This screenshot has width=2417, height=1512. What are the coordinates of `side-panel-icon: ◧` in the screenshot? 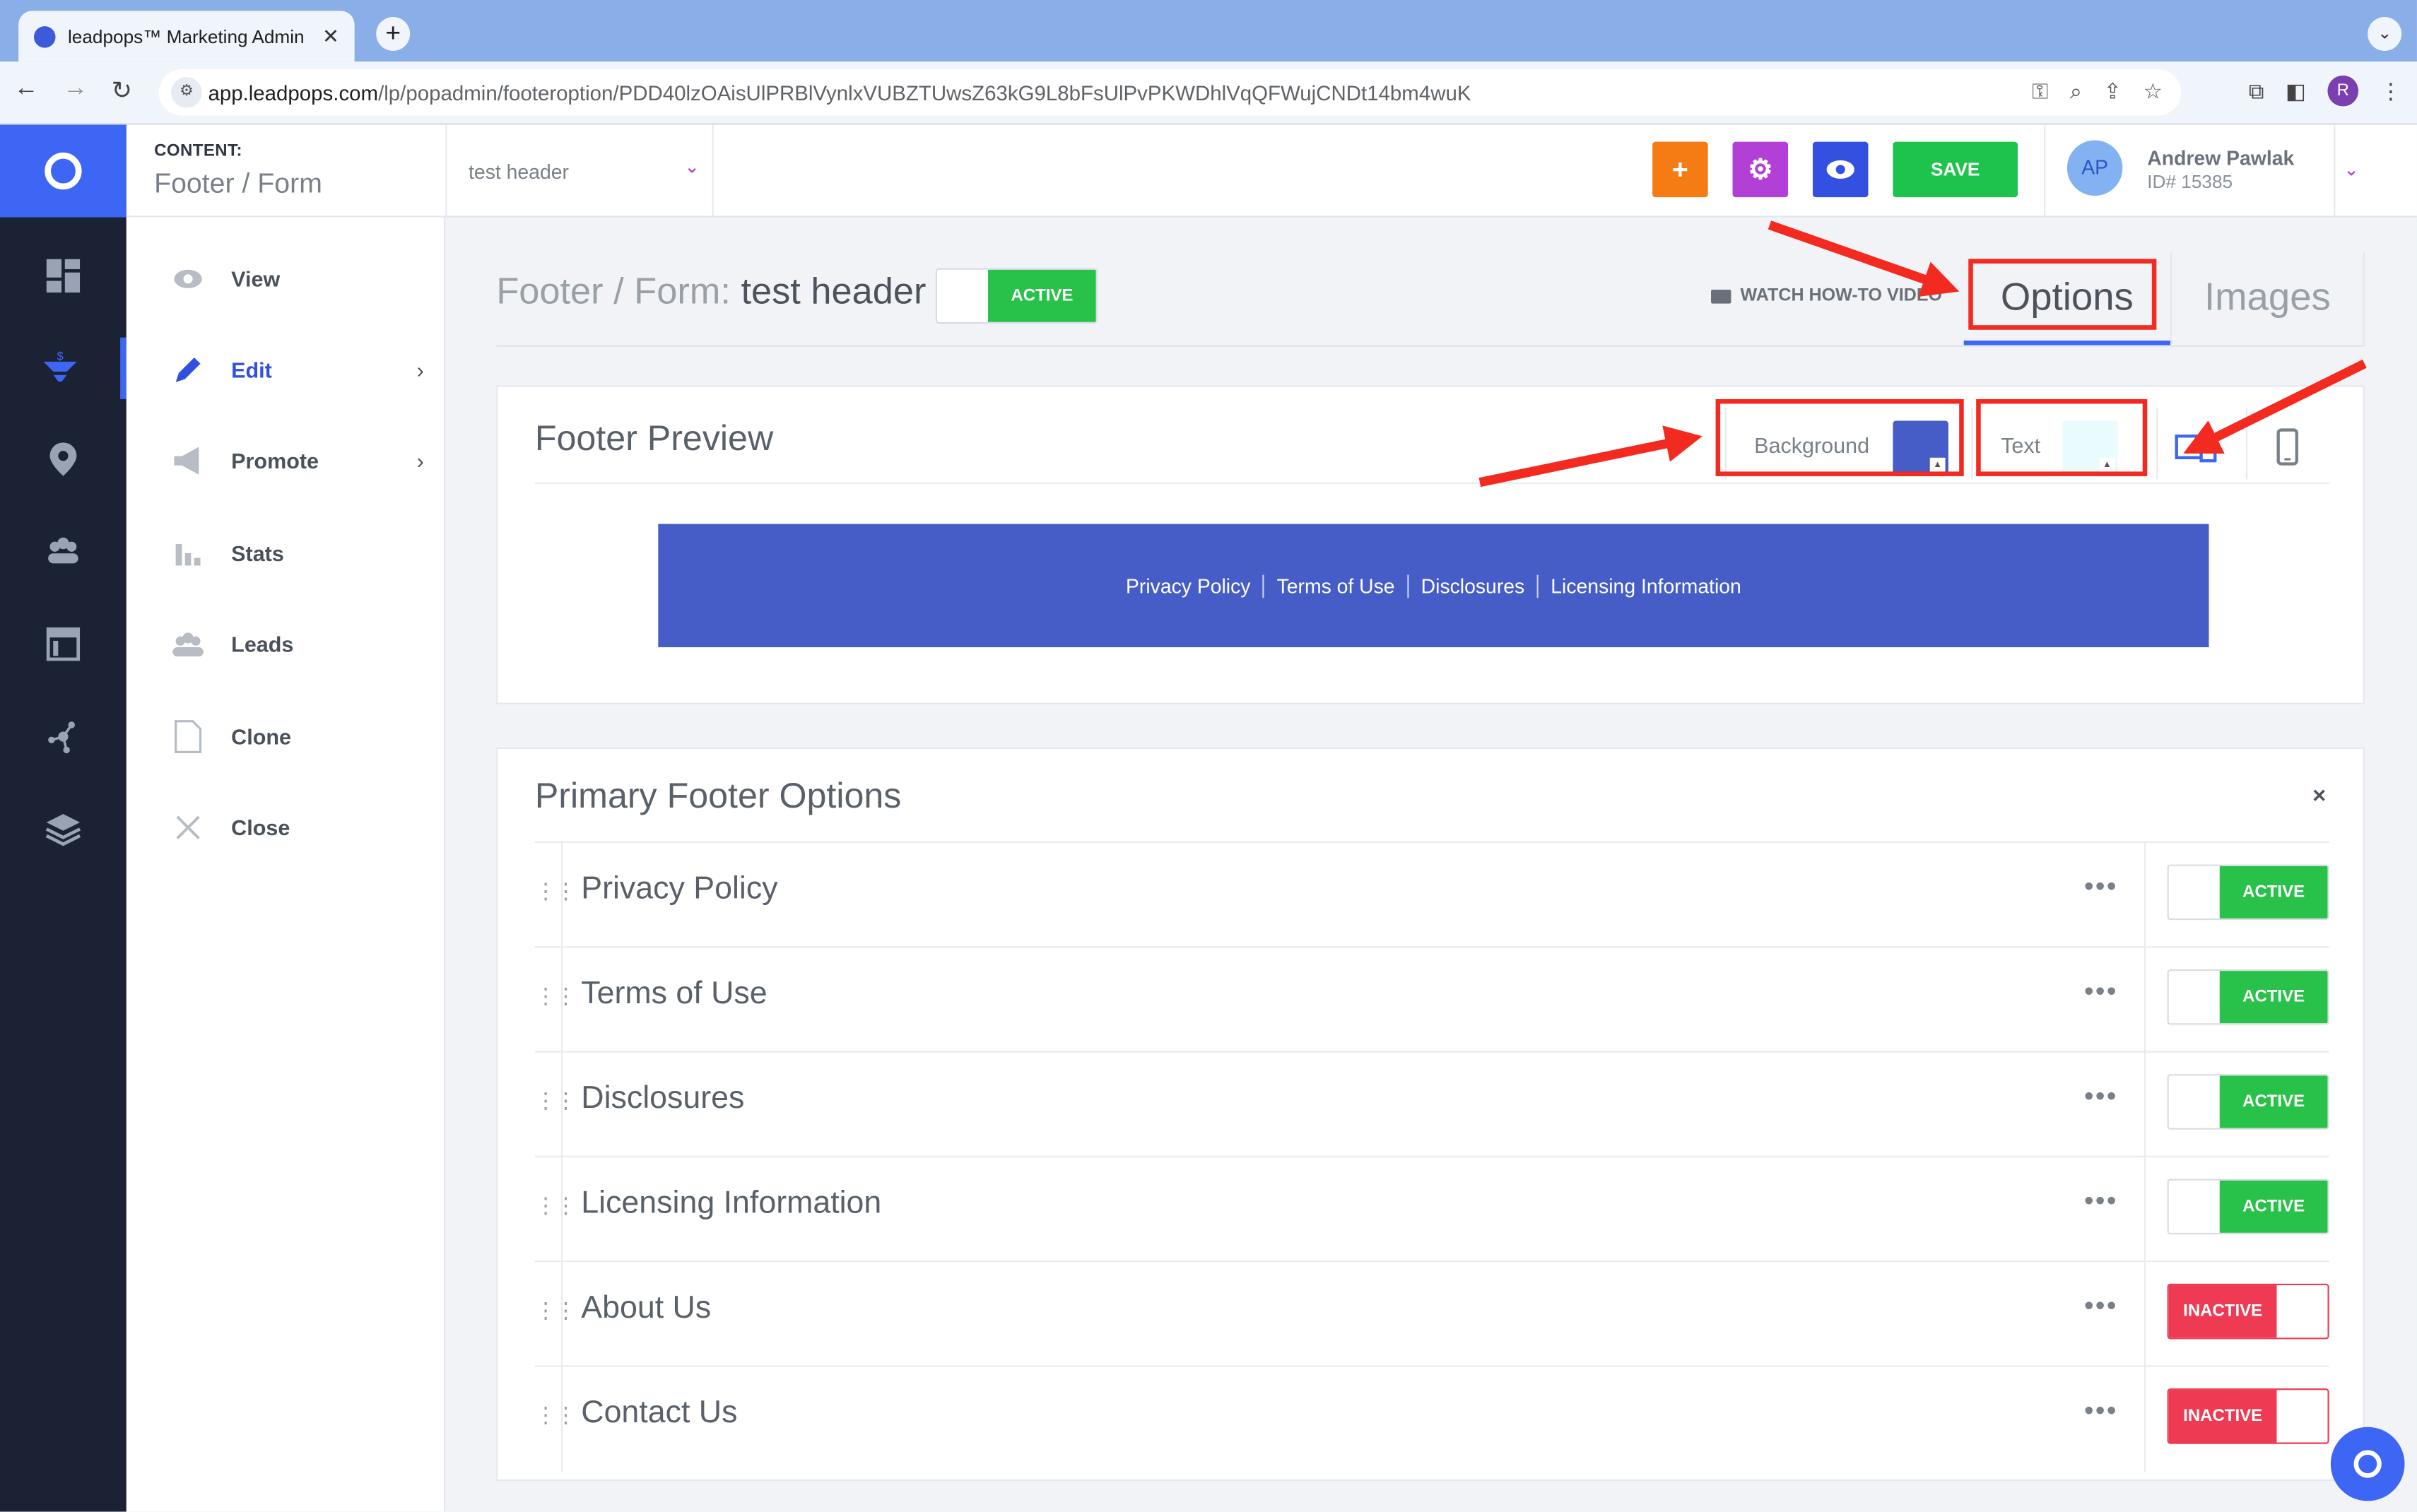 It's located at (2296, 91).